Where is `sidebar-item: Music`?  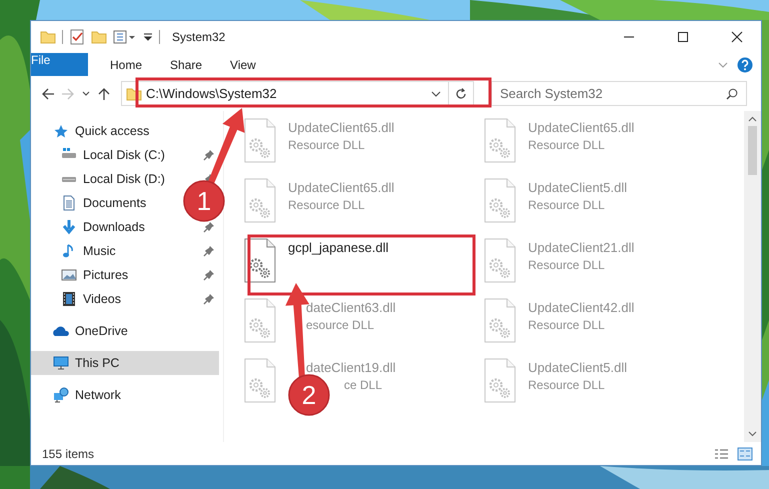 sidebar-item: Music is located at coordinates (75, 251).